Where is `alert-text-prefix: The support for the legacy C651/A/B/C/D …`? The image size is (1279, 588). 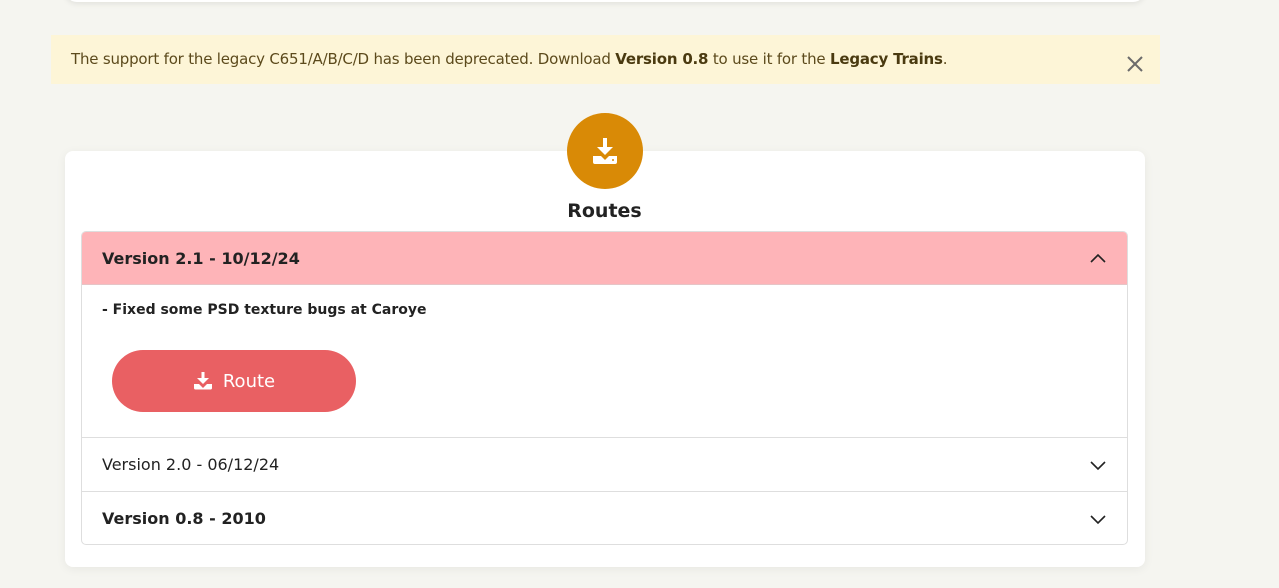
alert-text-prefix: The support for the legacy C651/A/B/C/D … is located at coordinates (343, 59).